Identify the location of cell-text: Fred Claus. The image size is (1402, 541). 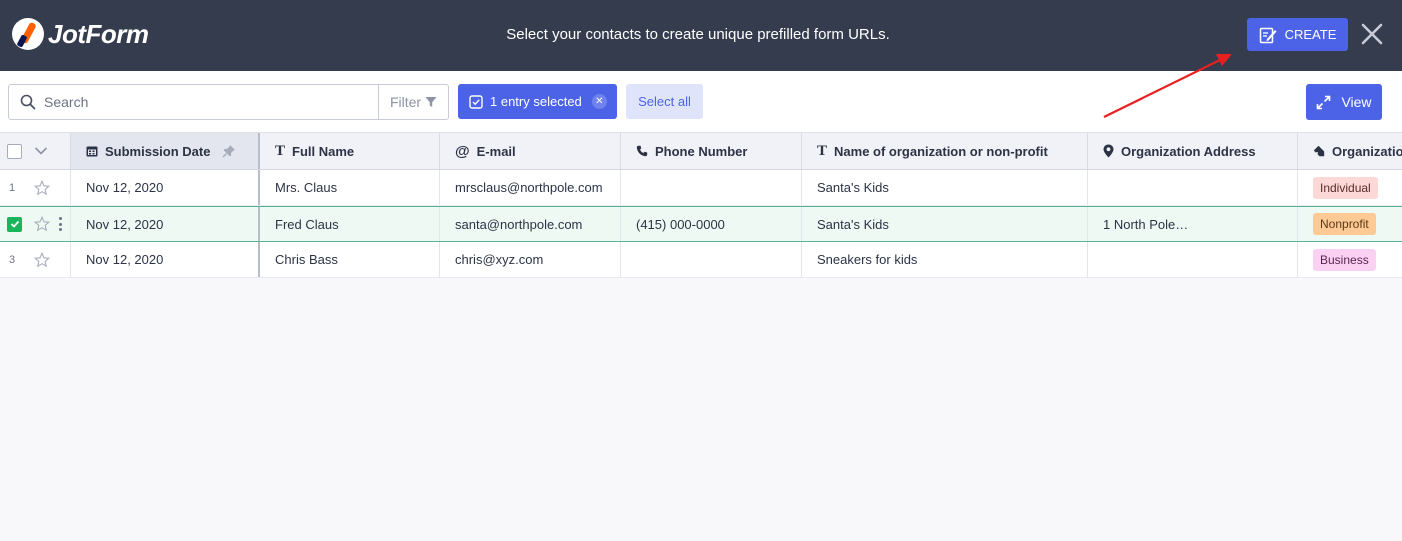
(307, 224).